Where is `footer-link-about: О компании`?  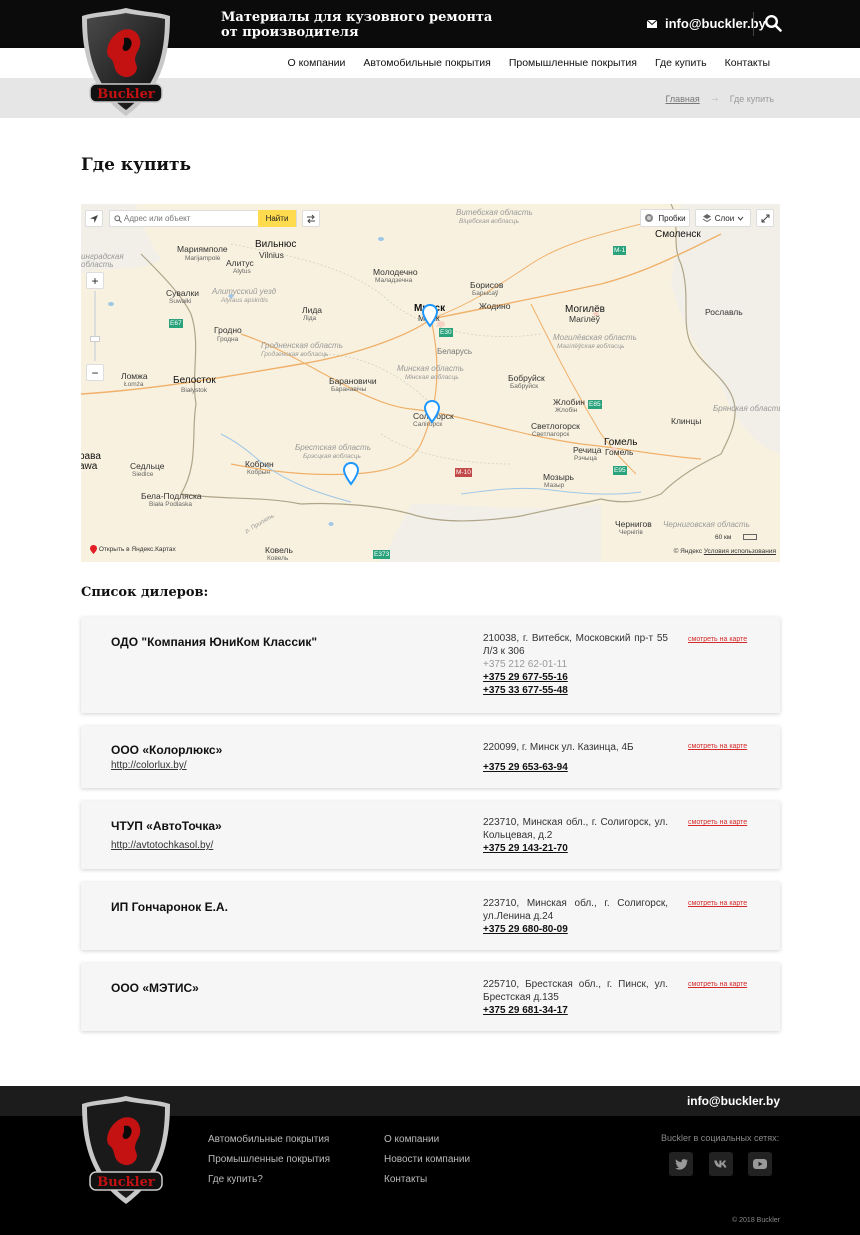
footer-link-about: О компании is located at coordinates (427, 1139).